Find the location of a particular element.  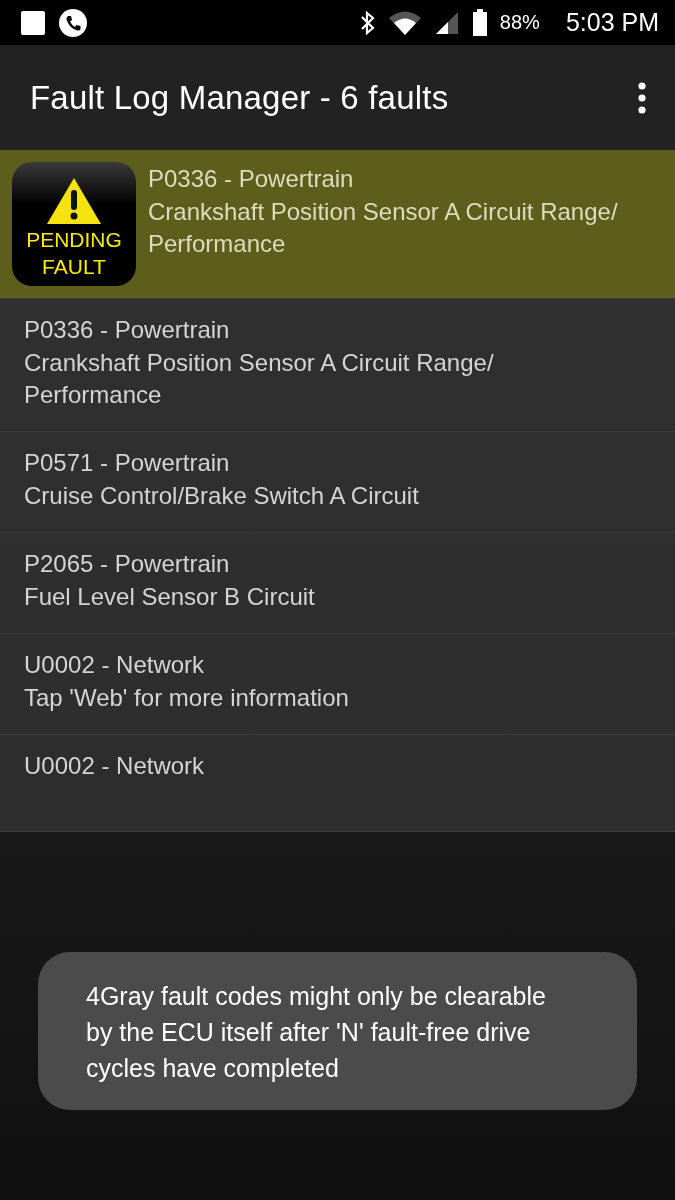

battery-icon is located at coordinates (479, 22).